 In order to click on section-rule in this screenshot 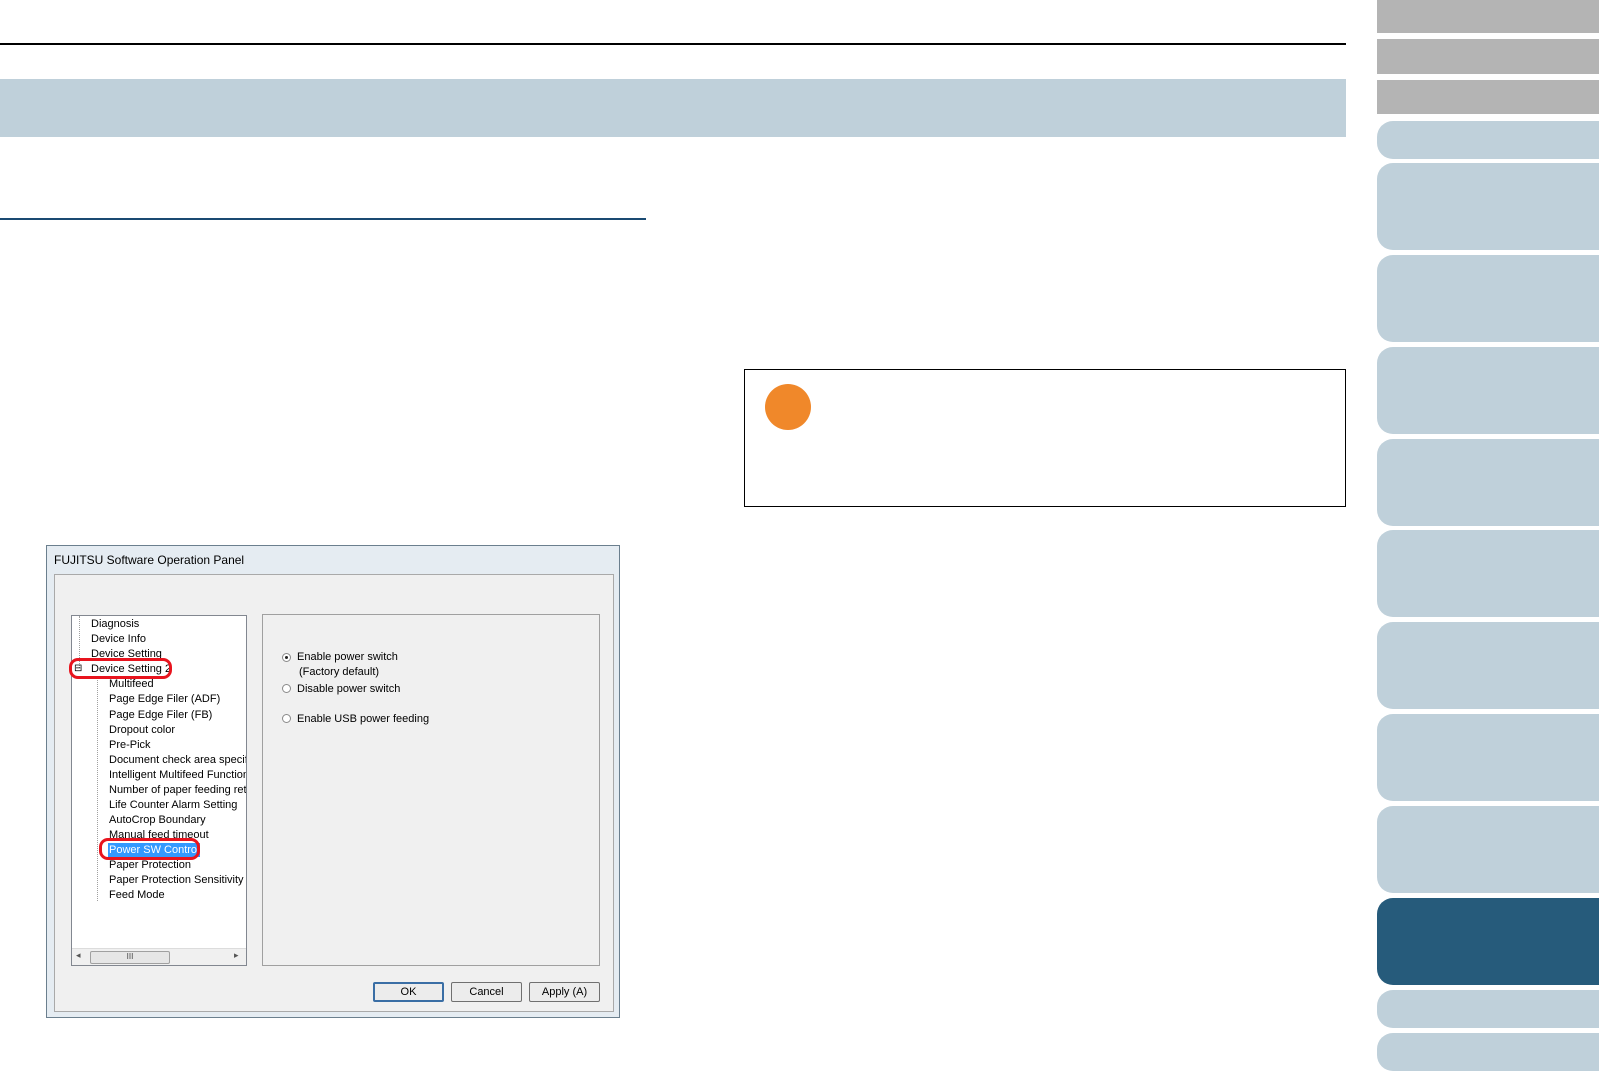, I will do `click(323, 219)`.